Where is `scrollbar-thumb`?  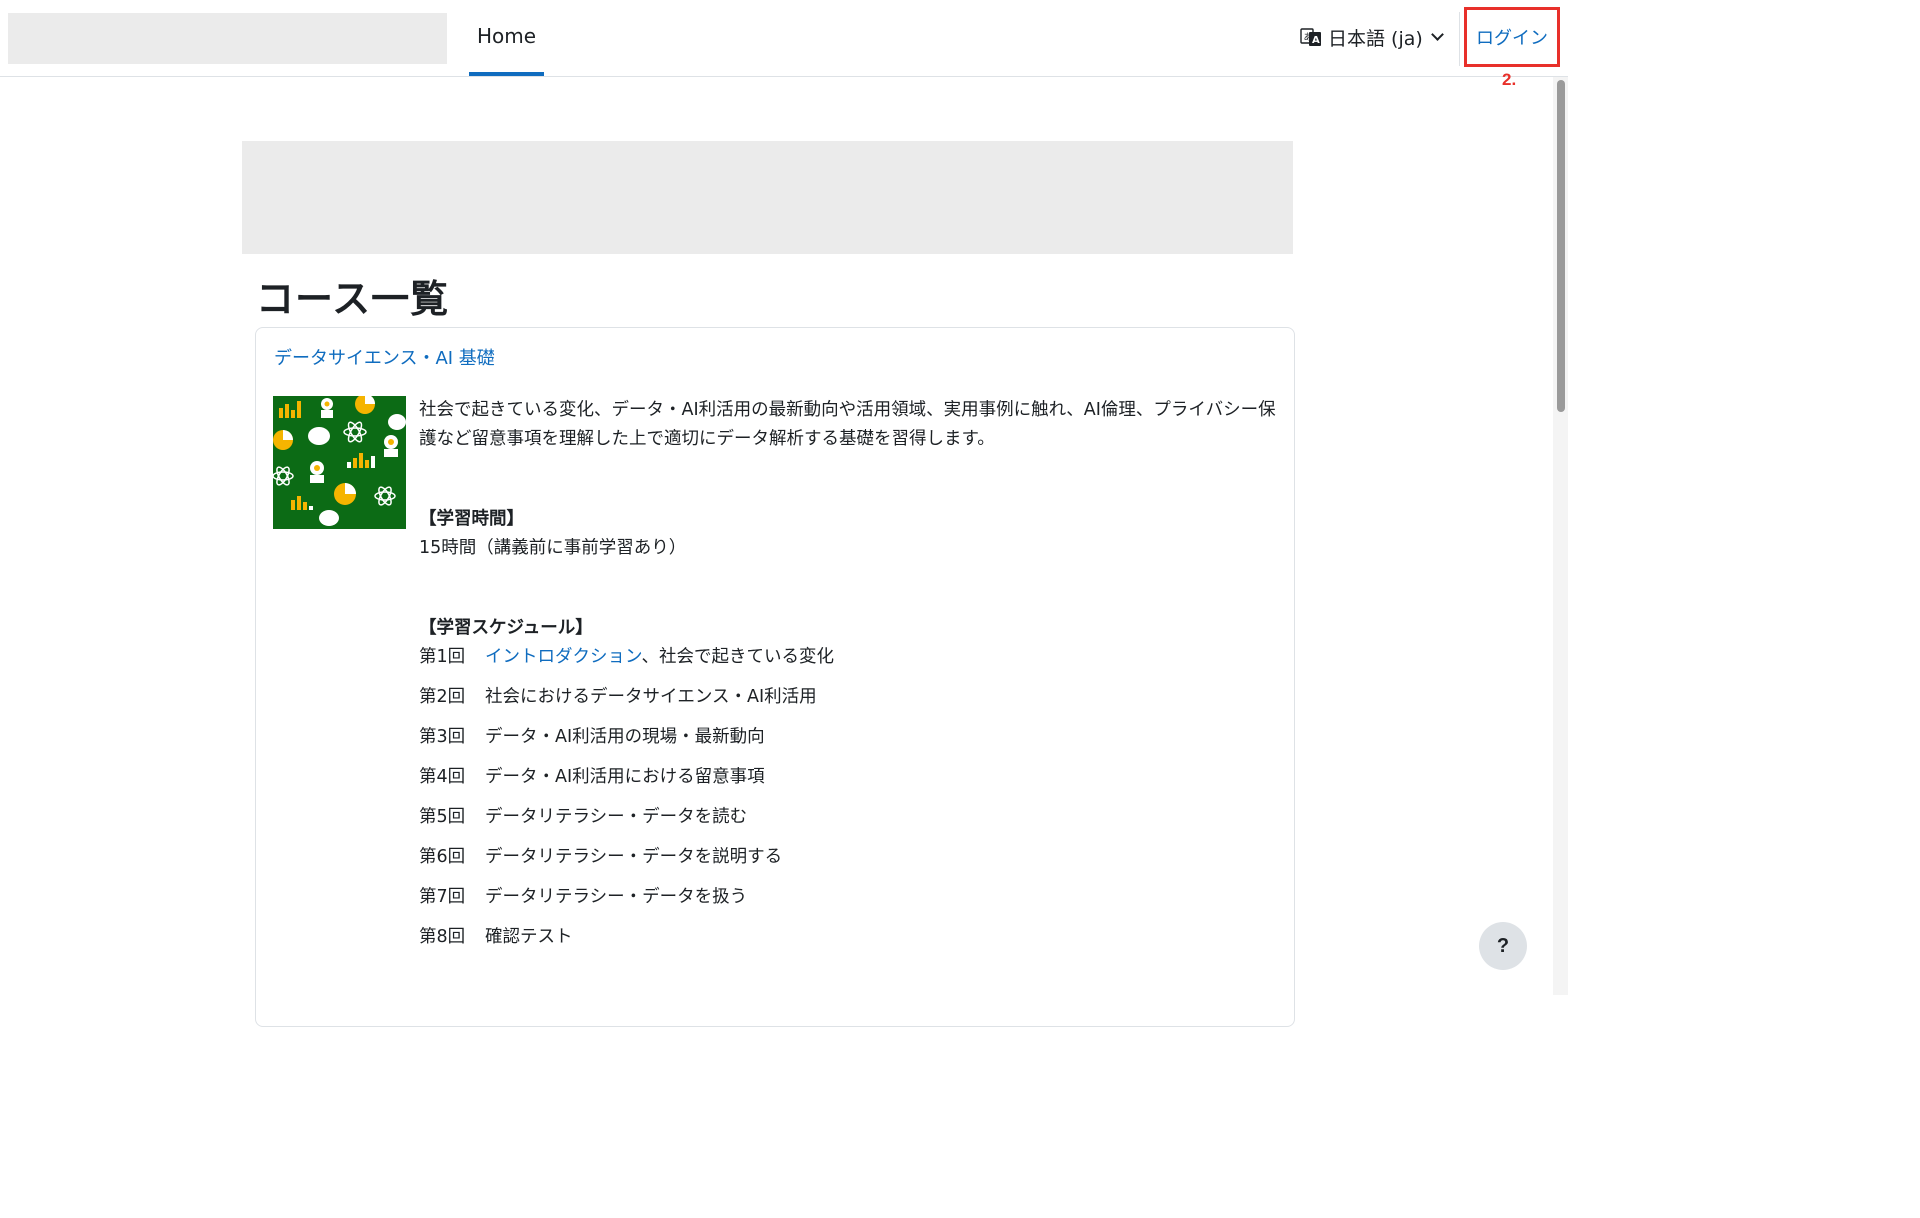 scrollbar-thumb is located at coordinates (1561, 246).